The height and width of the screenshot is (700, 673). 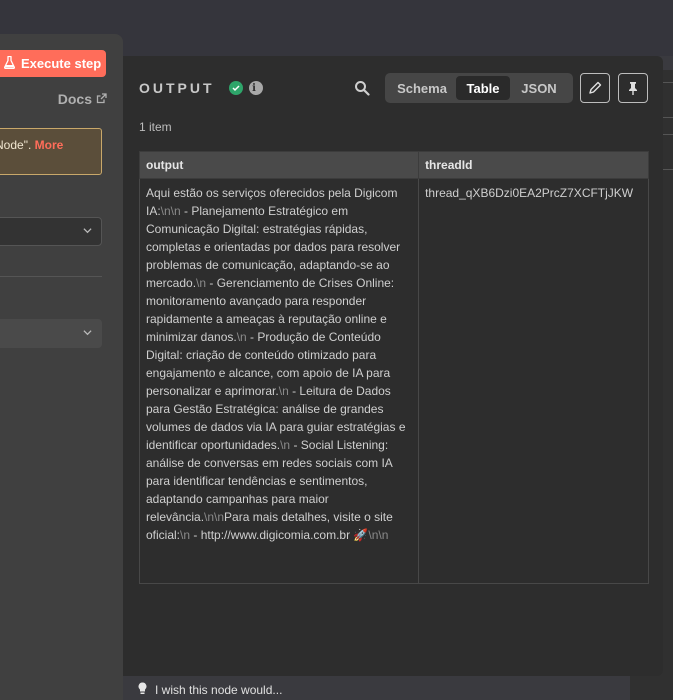 I want to click on callout-text: Node"., so click(x=16, y=145).